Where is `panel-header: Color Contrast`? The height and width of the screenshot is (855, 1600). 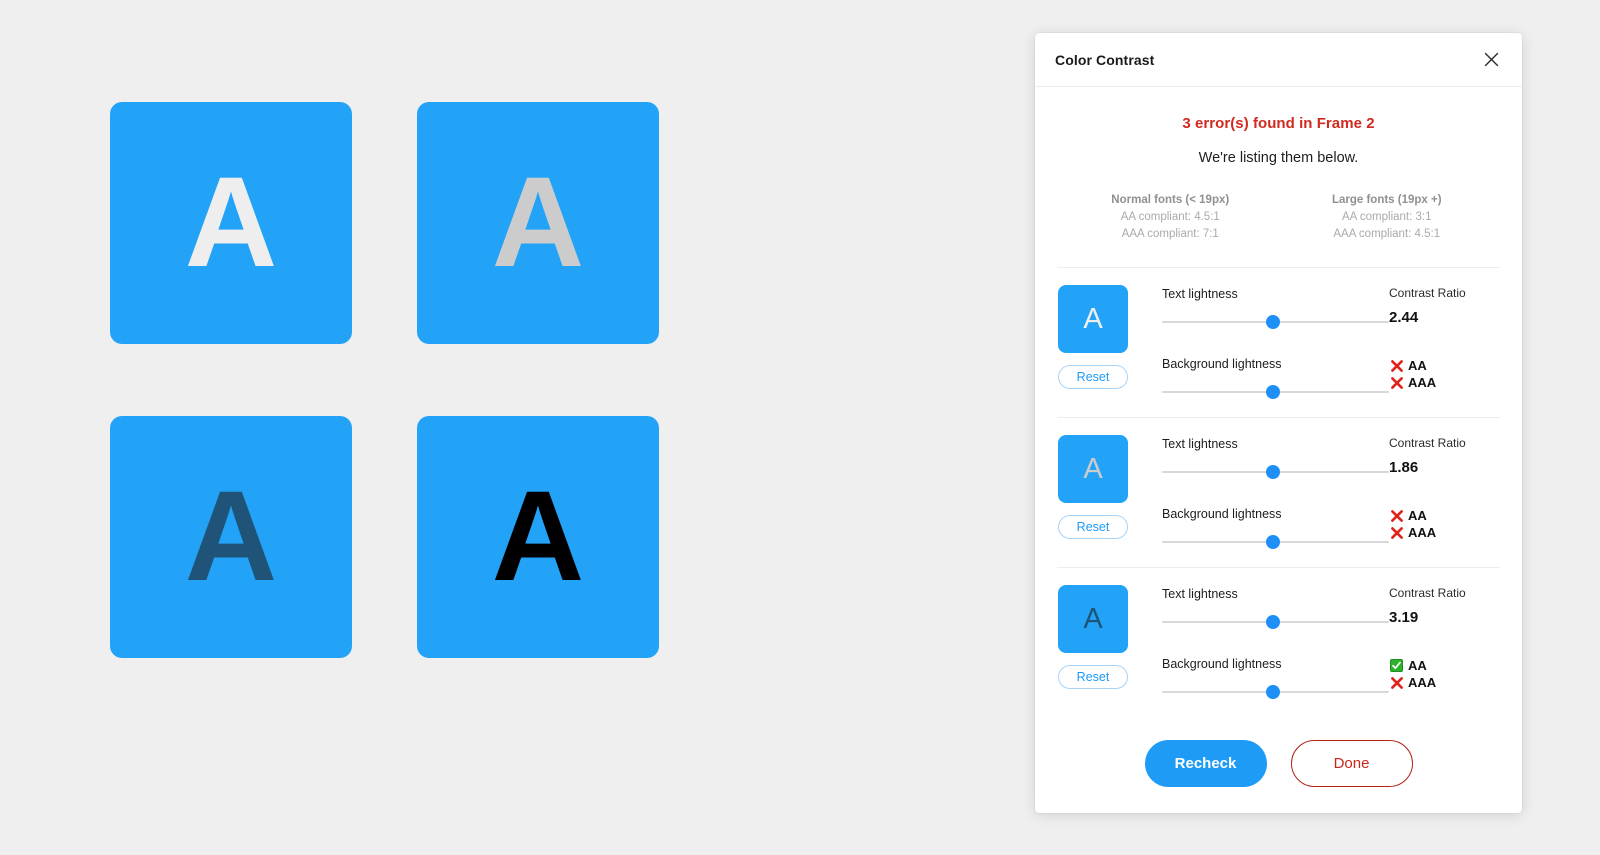
panel-header: Color Contrast is located at coordinates (1278, 60).